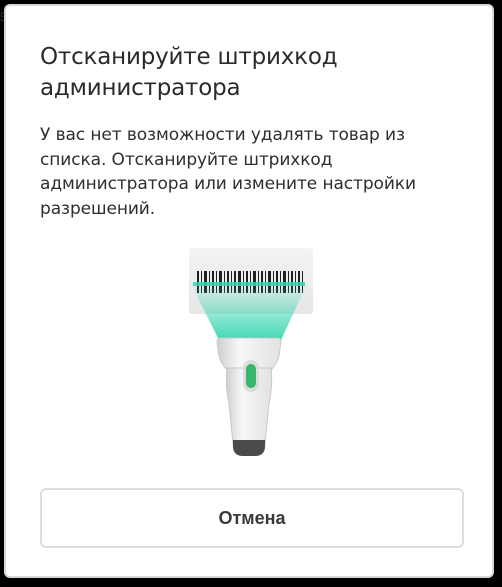 The image size is (502, 587). I want to click on cancel-button: Отмена, so click(252, 518).